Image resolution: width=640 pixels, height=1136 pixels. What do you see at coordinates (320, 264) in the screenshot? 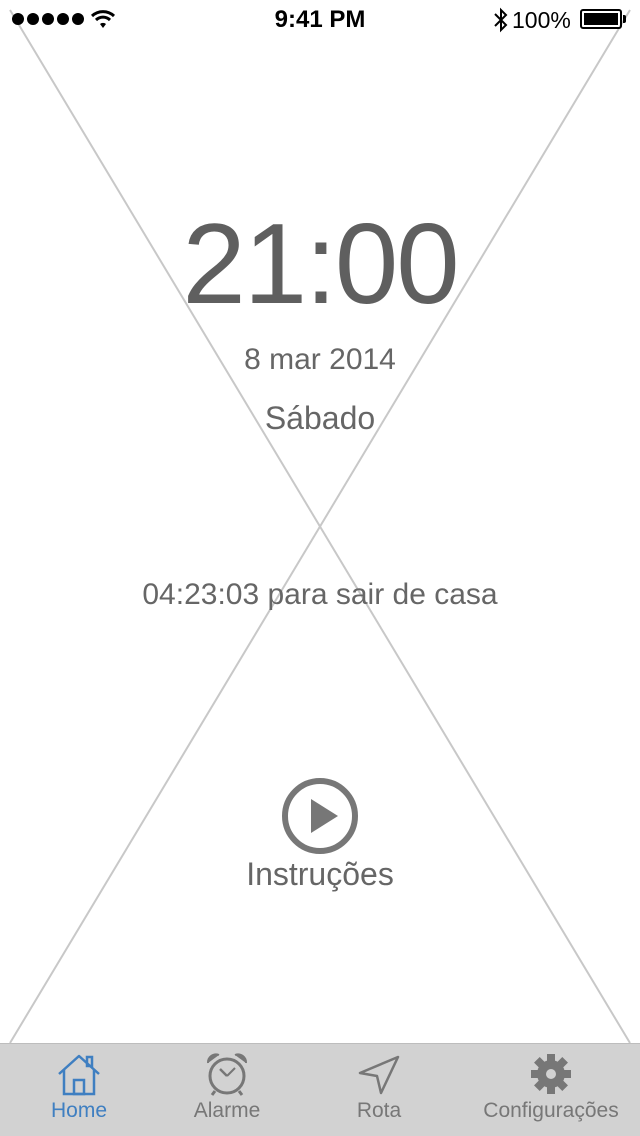
I see `clock-time: 21:00` at bounding box center [320, 264].